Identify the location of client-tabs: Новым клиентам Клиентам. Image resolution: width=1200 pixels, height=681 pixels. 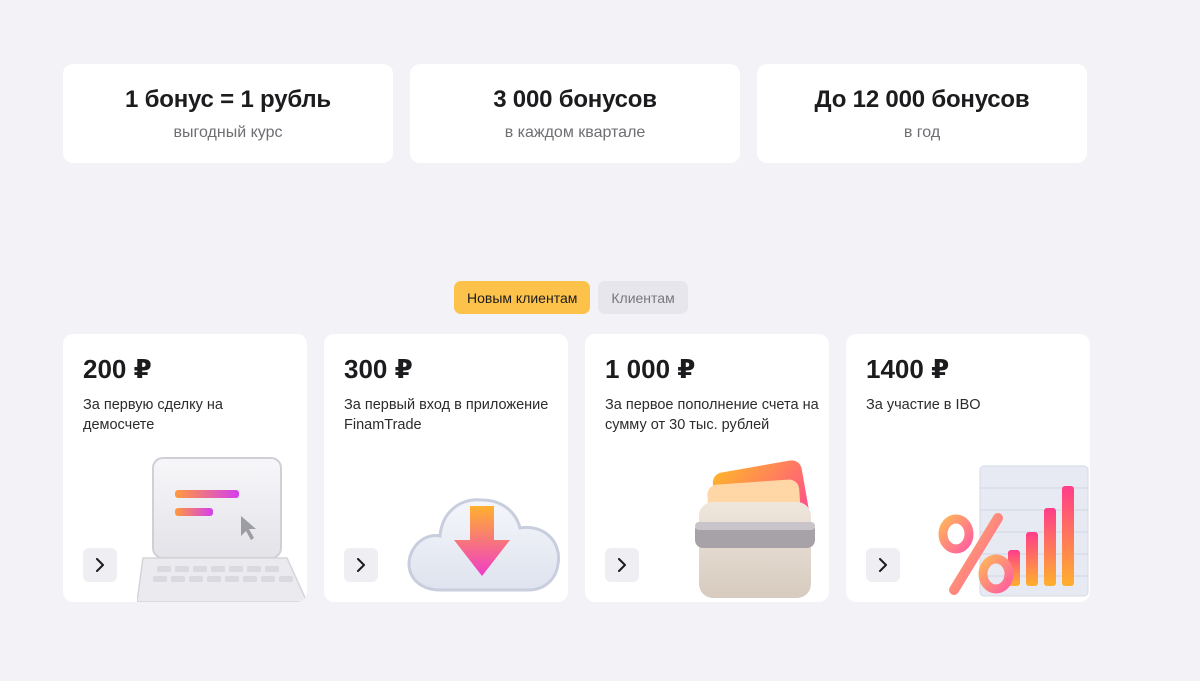
(571, 297).